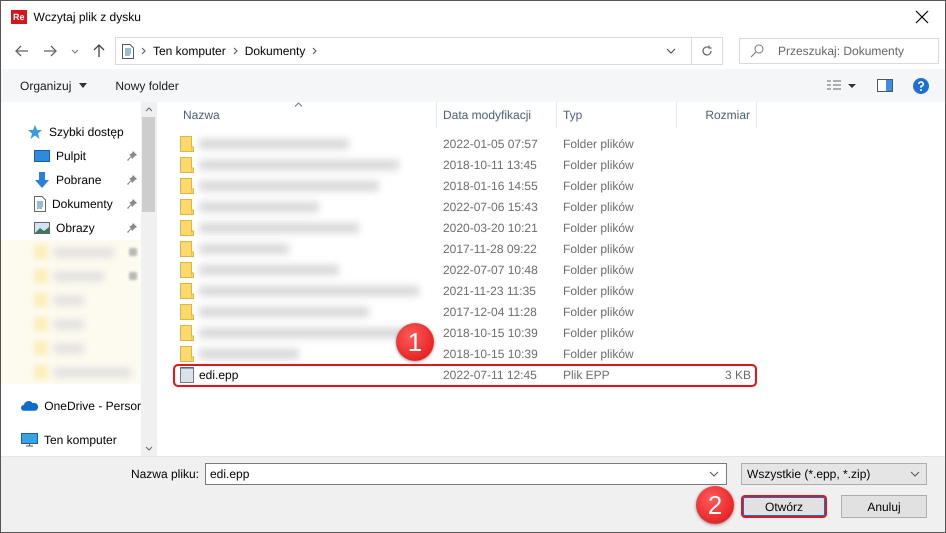 Image resolution: width=946 pixels, height=533 pixels. I want to click on table-cell-text: 2022-01-05 07:57, so click(490, 143).